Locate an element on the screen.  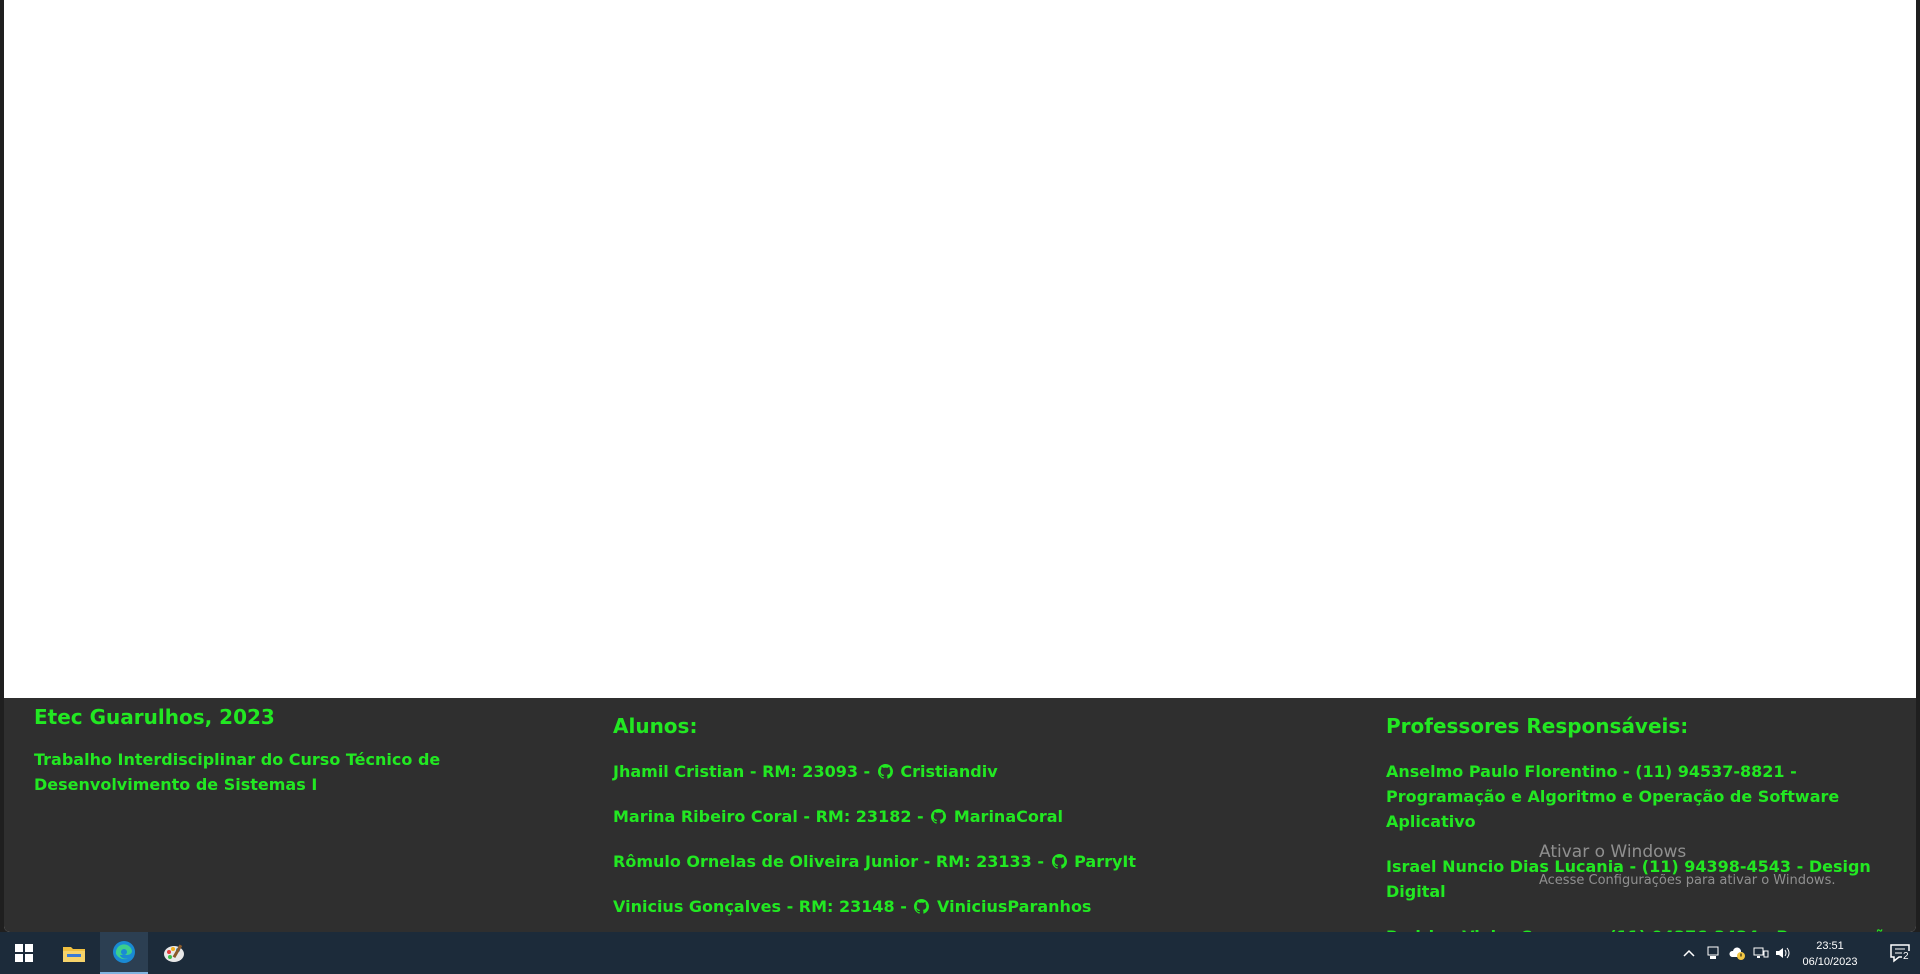
footer-brand-title: Etec Guarulhos, 2023 is located at coordinates (154, 717).